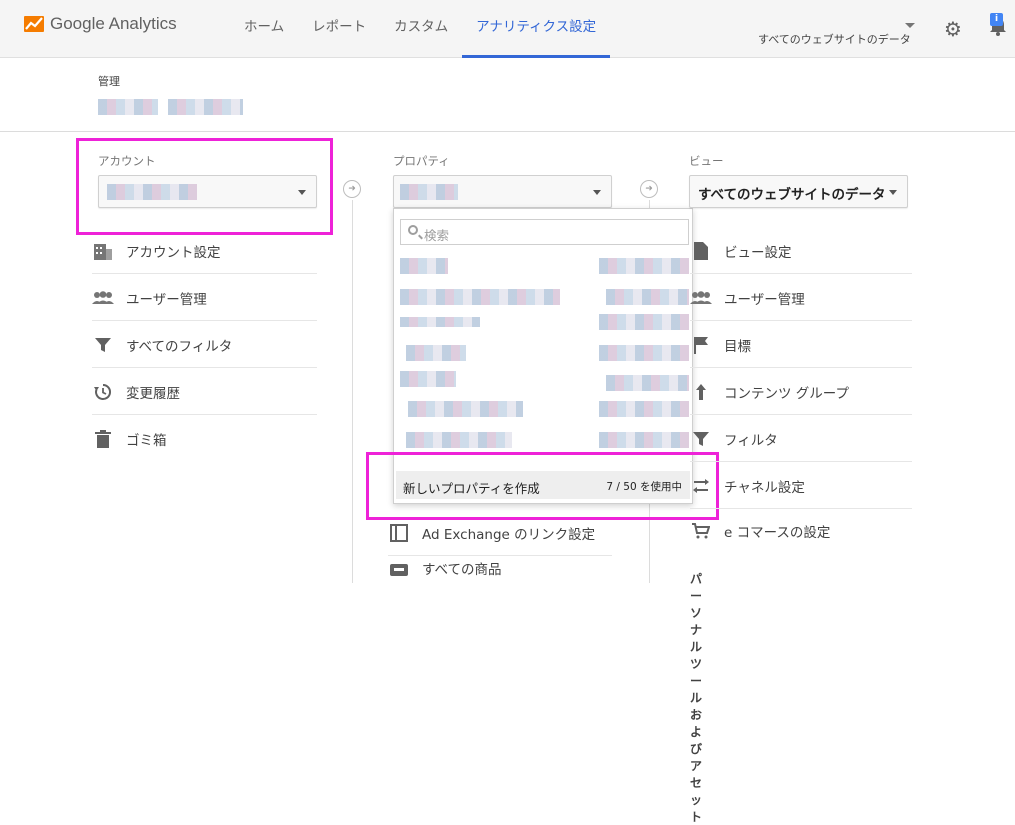 The height and width of the screenshot is (825, 1015). Describe the element at coordinates (103, 251) in the screenshot. I see `building-icon` at that location.